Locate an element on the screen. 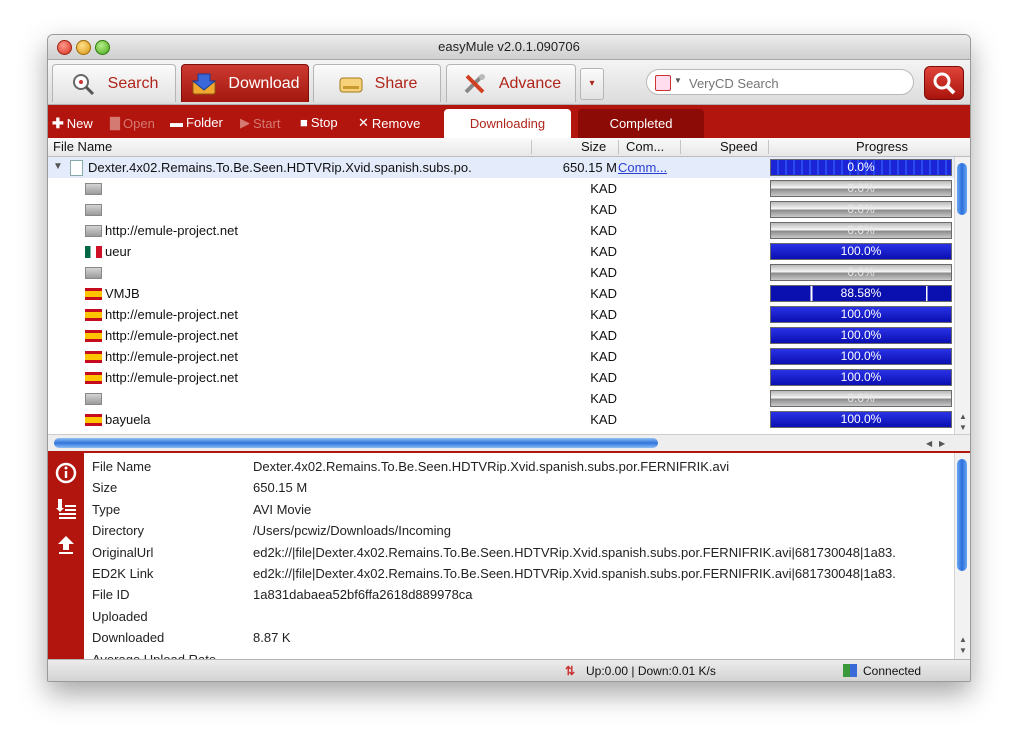 Image resolution: width=1020 pixels, height=737 pixels. detail-value: 1a831dabaea52bf6ffa2618d889978ca is located at coordinates (363, 594).